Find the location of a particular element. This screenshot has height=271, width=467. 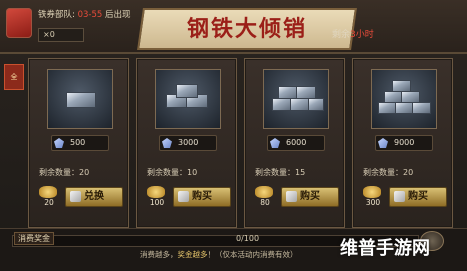

cost: 300 is located at coordinates (372, 197).